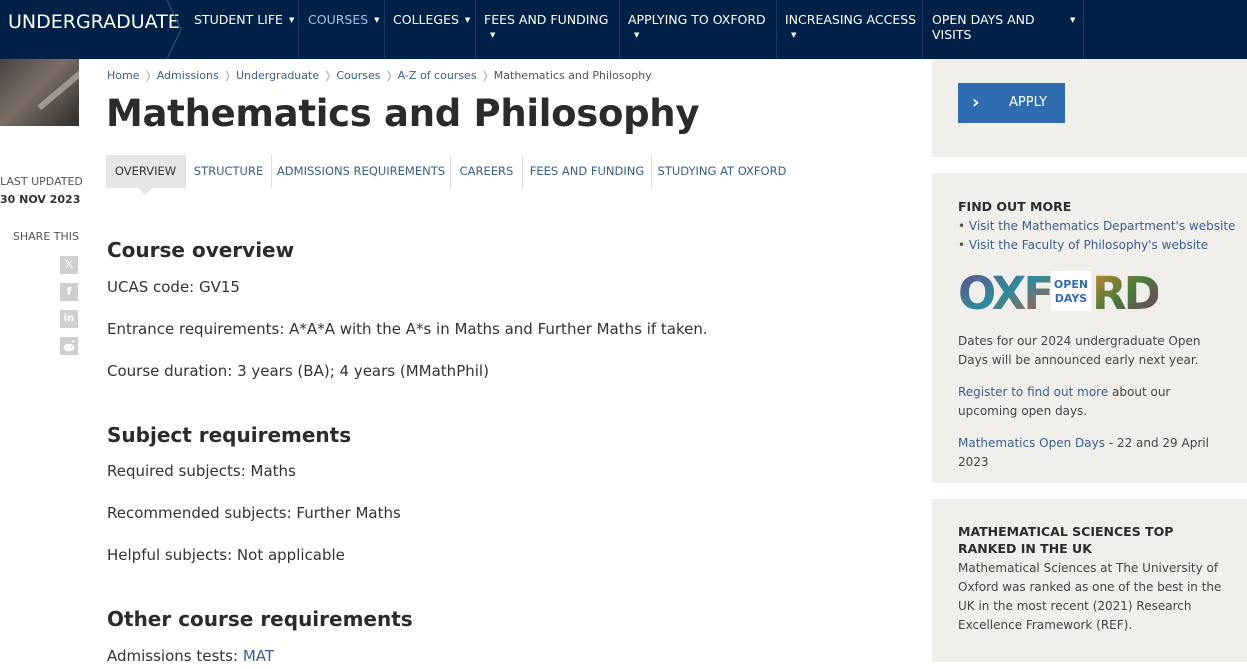 The image size is (1247, 669). Describe the element at coordinates (174, 29) in the screenshot. I see `brand-chevron-divider` at that location.